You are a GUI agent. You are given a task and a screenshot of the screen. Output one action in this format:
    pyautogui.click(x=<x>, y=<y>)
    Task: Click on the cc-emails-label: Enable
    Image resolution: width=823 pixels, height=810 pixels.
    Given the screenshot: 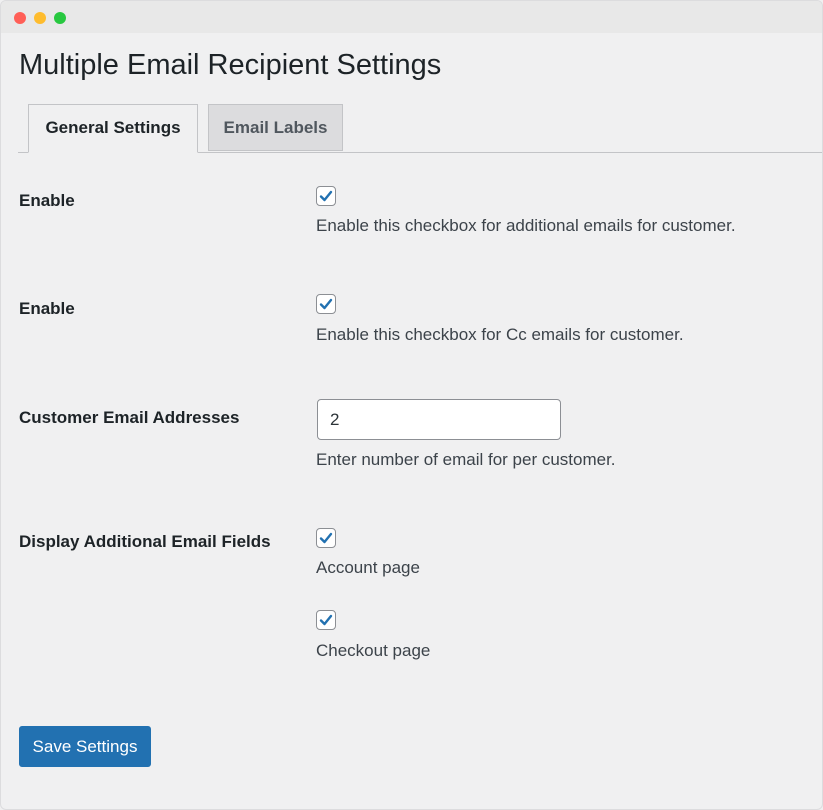 What is the action you would take?
    pyautogui.click(x=47, y=308)
    